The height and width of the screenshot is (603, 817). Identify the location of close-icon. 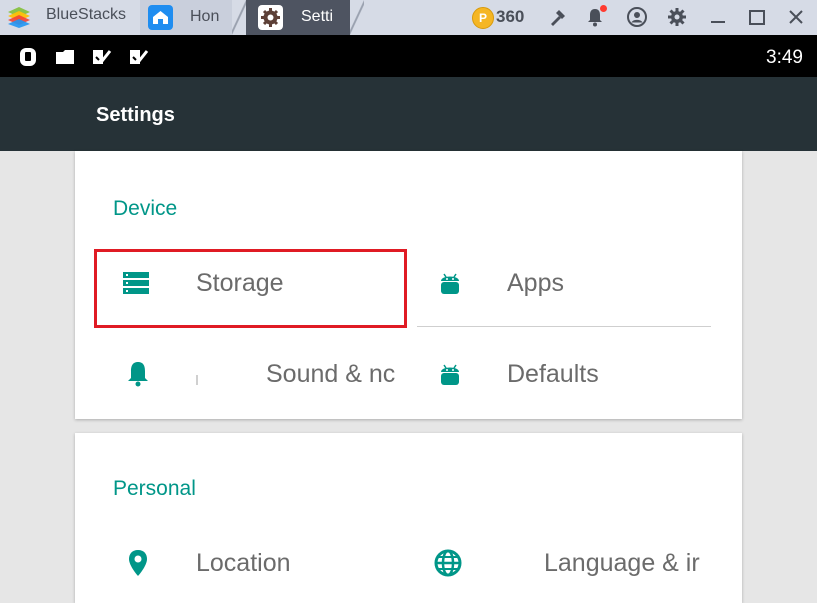
(796, 17).